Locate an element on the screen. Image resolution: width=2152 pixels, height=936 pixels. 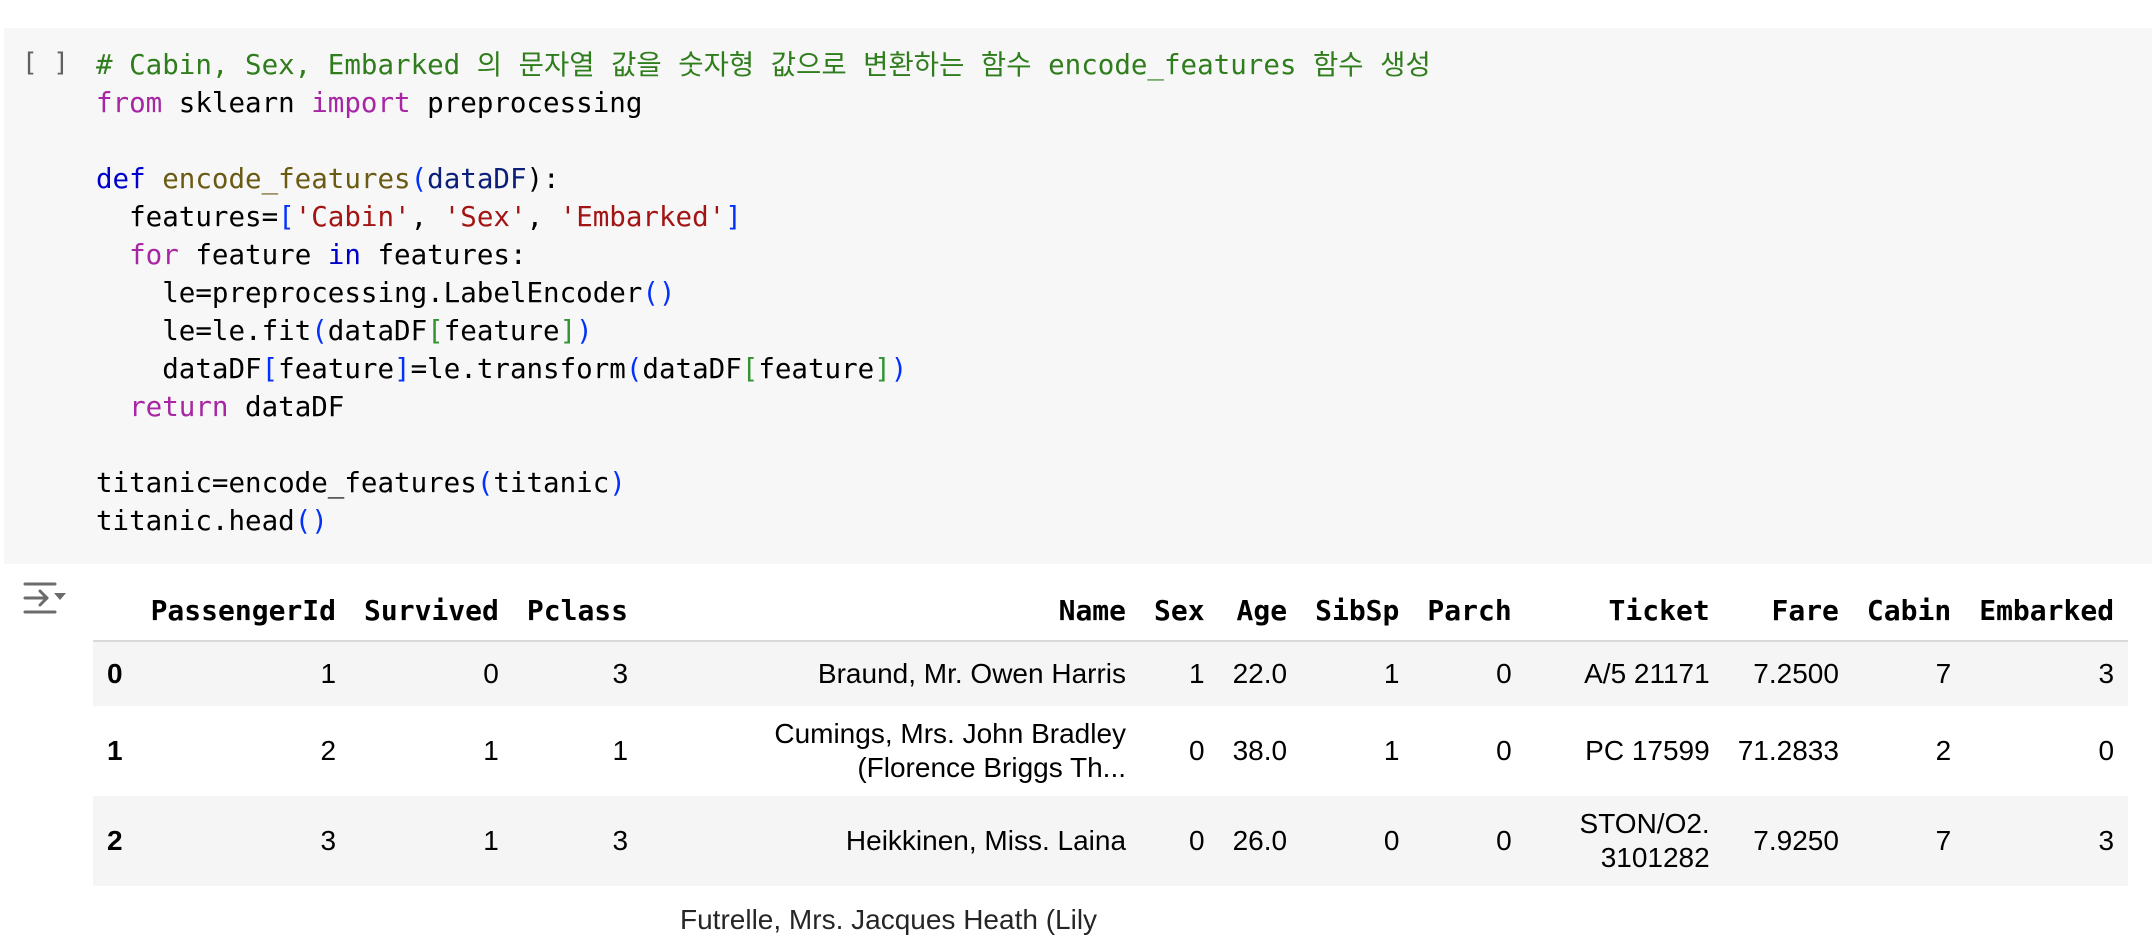
code-line: features=['Cabin', 'Sex', 'Embarked'] is located at coordinates (763, 217).